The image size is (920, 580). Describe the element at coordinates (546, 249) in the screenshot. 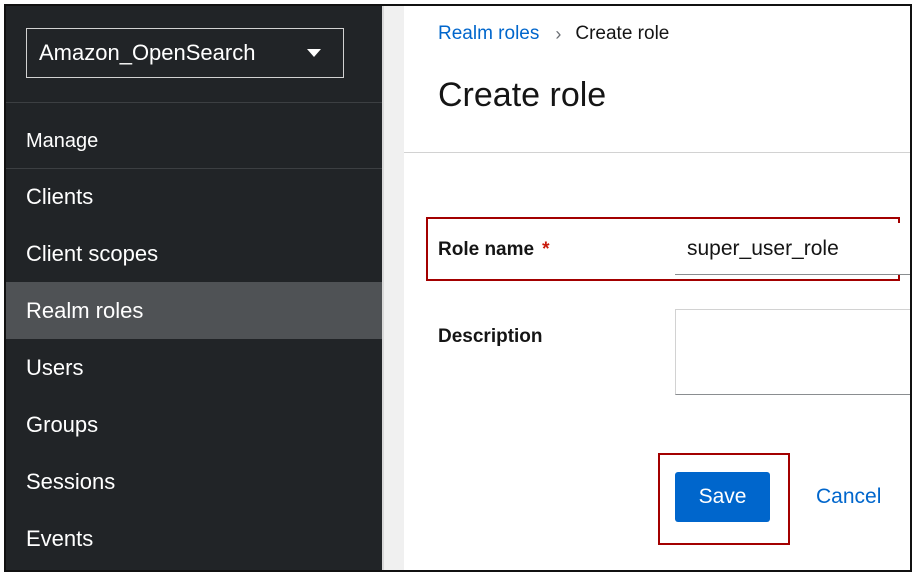

I see `required-marker: *` at that location.